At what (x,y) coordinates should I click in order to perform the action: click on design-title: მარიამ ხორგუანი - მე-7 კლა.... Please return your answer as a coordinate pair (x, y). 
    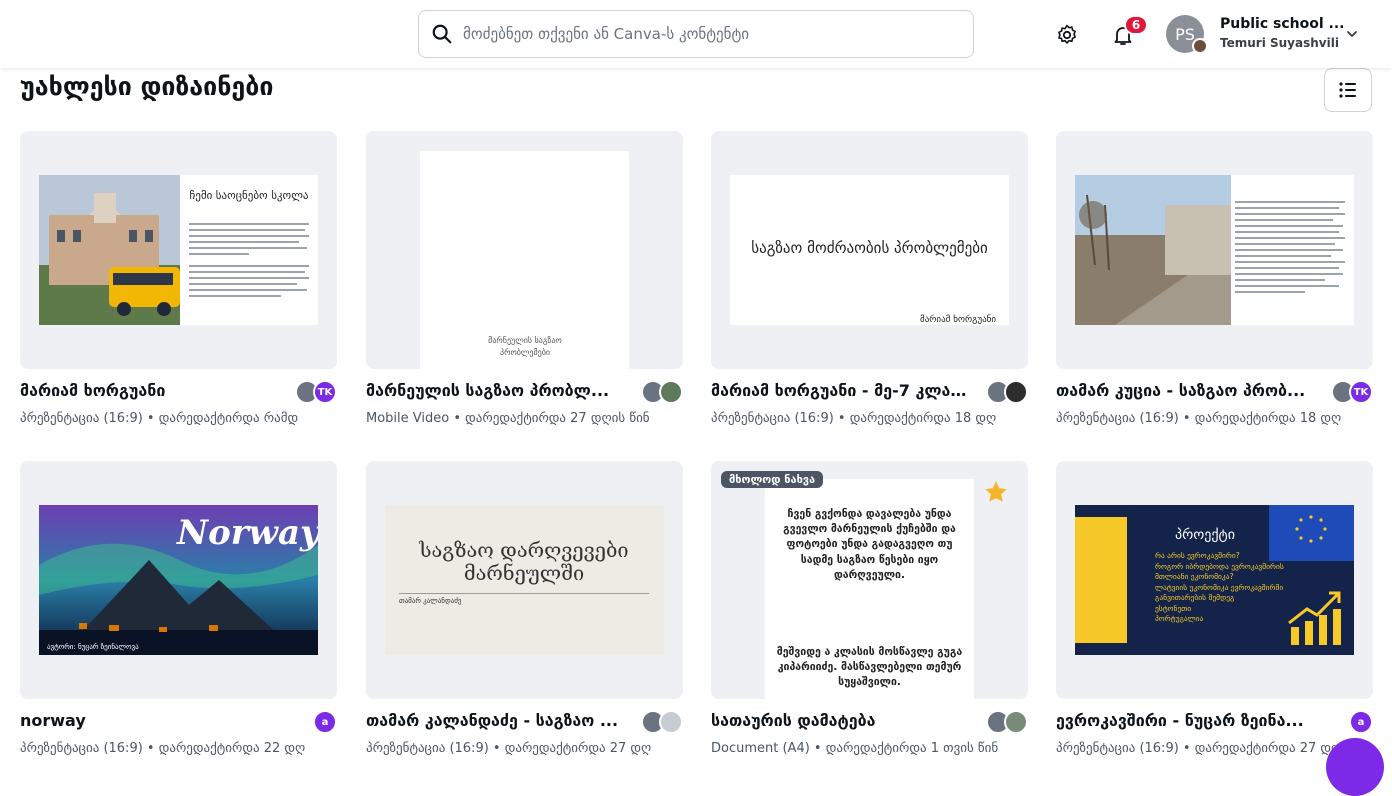
    Looking at the image, I should click on (839, 390).